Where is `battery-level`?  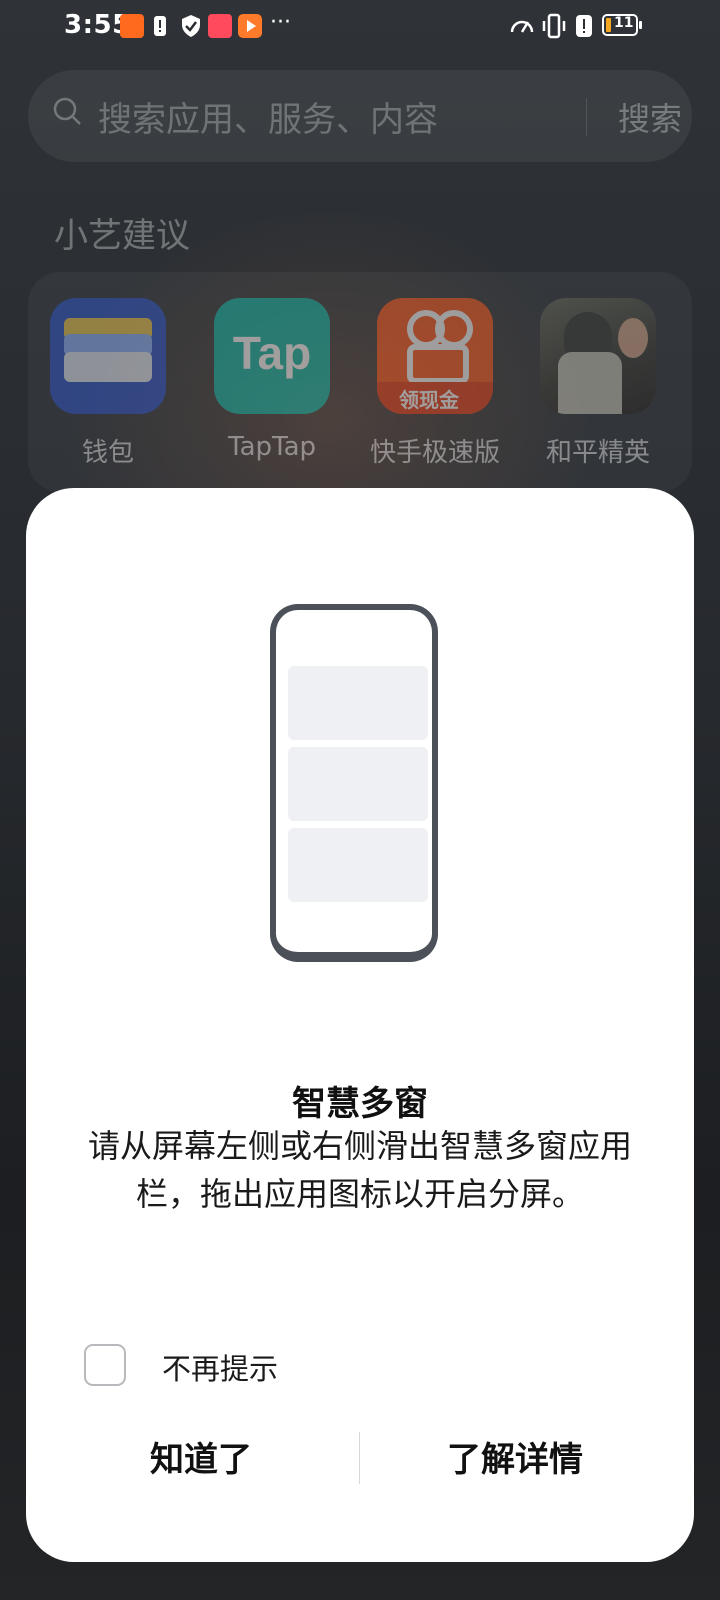 battery-level is located at coordinates (608, 25).